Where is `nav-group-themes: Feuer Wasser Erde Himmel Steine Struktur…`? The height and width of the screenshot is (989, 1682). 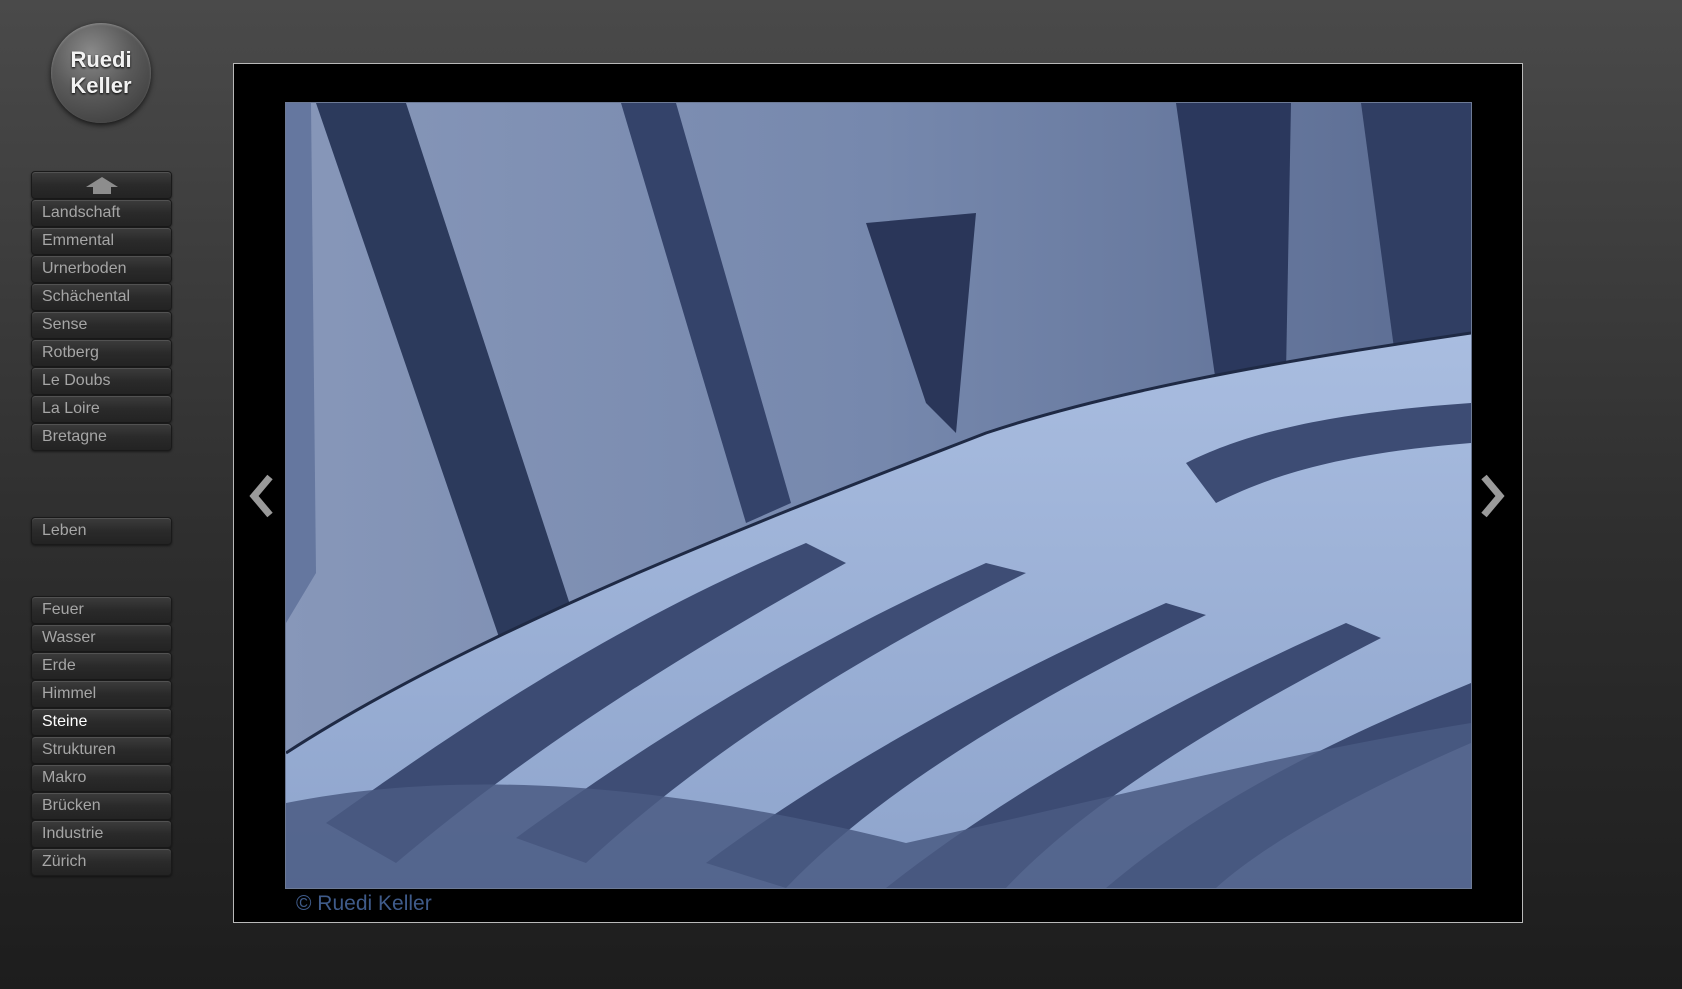
nav-group-themes: Feuer Wasser Erde Himmel Steine Struktur… is located at coordinates (101, 736).